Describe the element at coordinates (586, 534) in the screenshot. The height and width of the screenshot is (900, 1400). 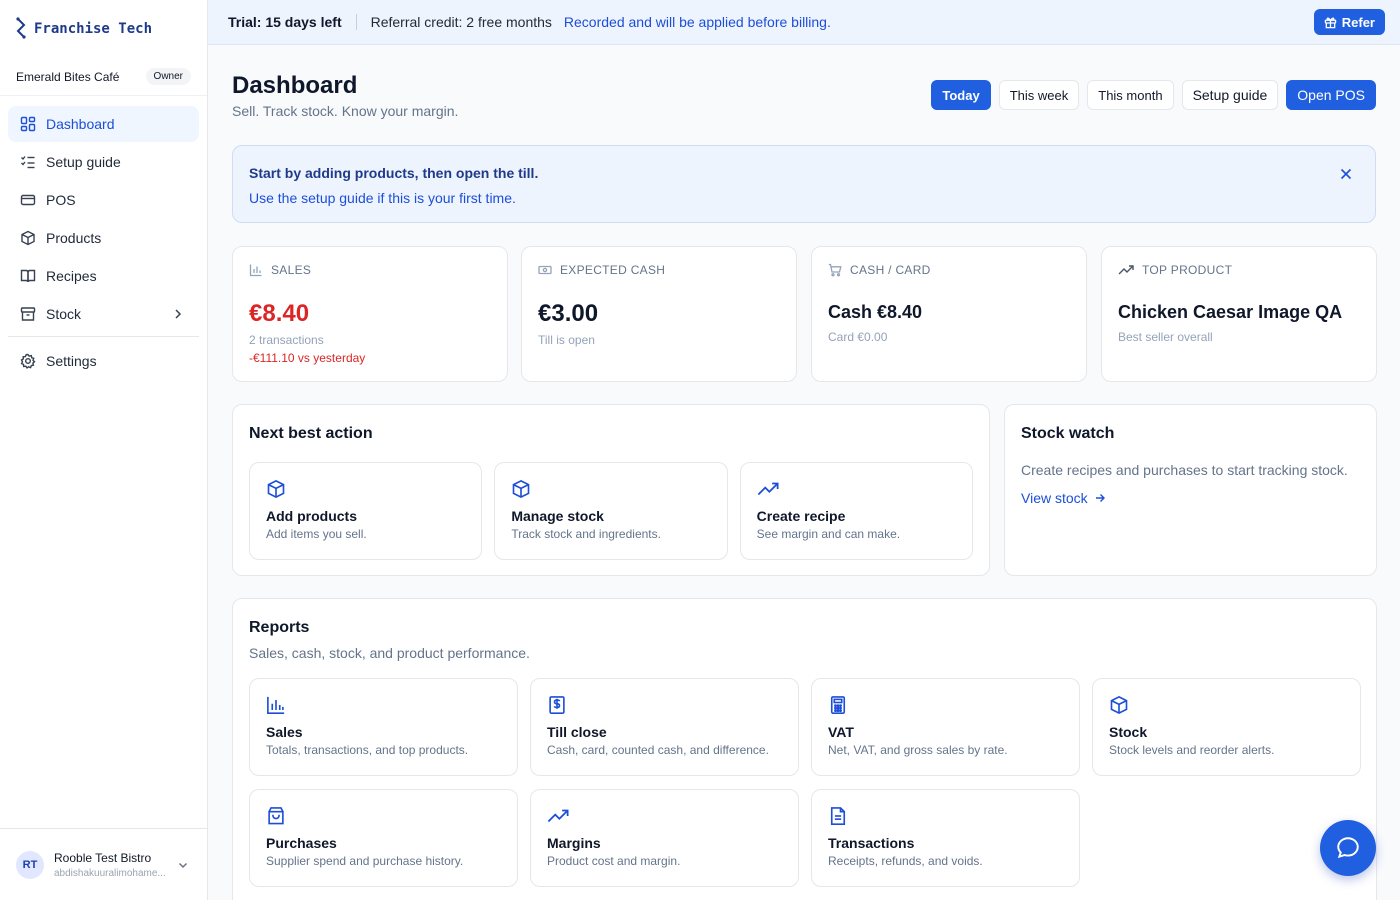
I see `card-description: Track stock and ingredients.` at that location.